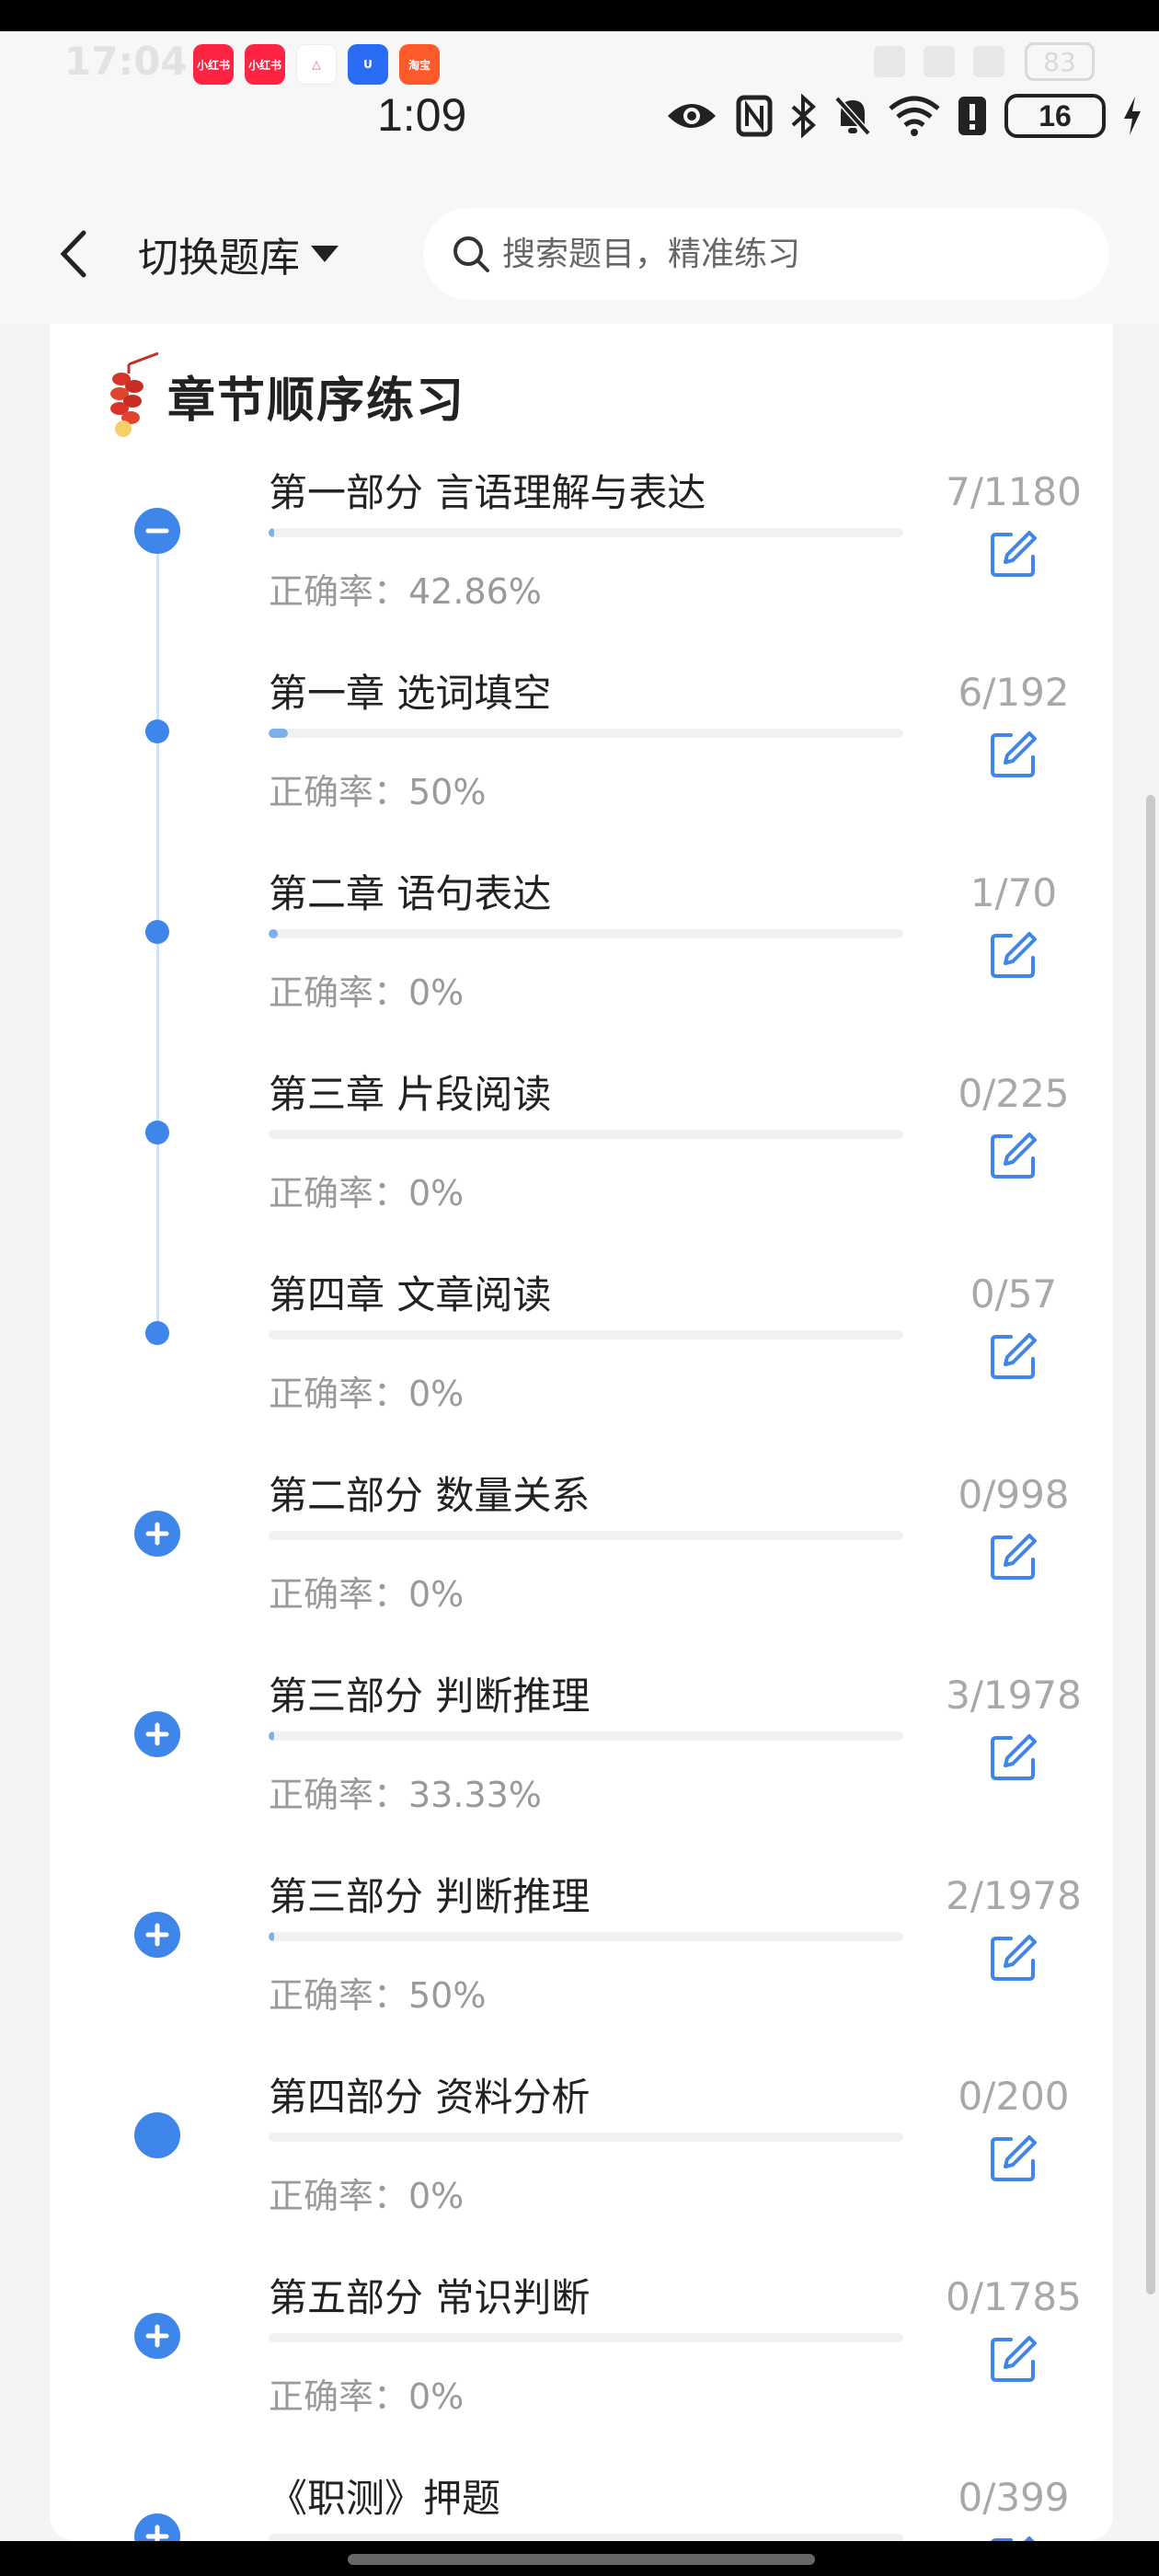 This screenshot has height=2576, width=1159. What do you see at coordinates (487, 490) in the screenshot?
I see `chapter-title: 第一部分 言语理解与表达` at bounding box center [487, 490].